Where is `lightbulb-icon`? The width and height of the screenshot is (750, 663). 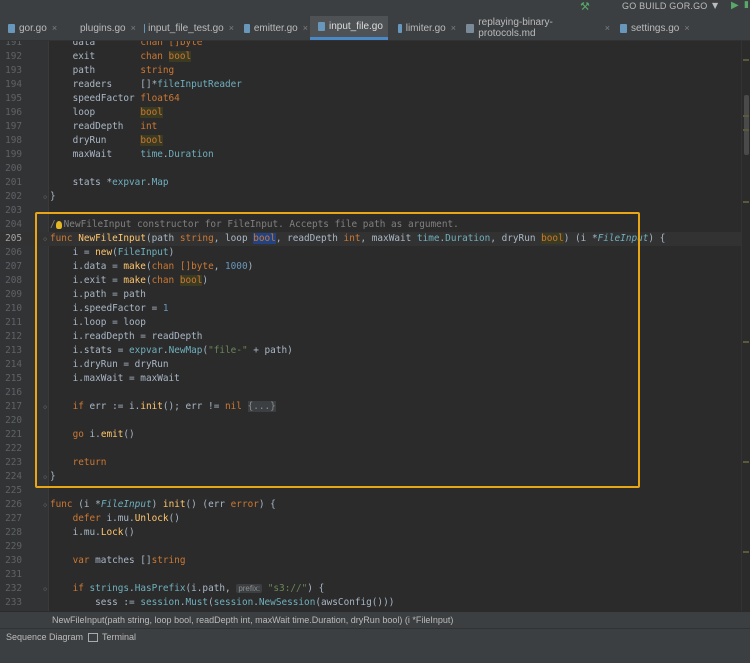
lightbulb-icon is located at coordinates (58, 224).